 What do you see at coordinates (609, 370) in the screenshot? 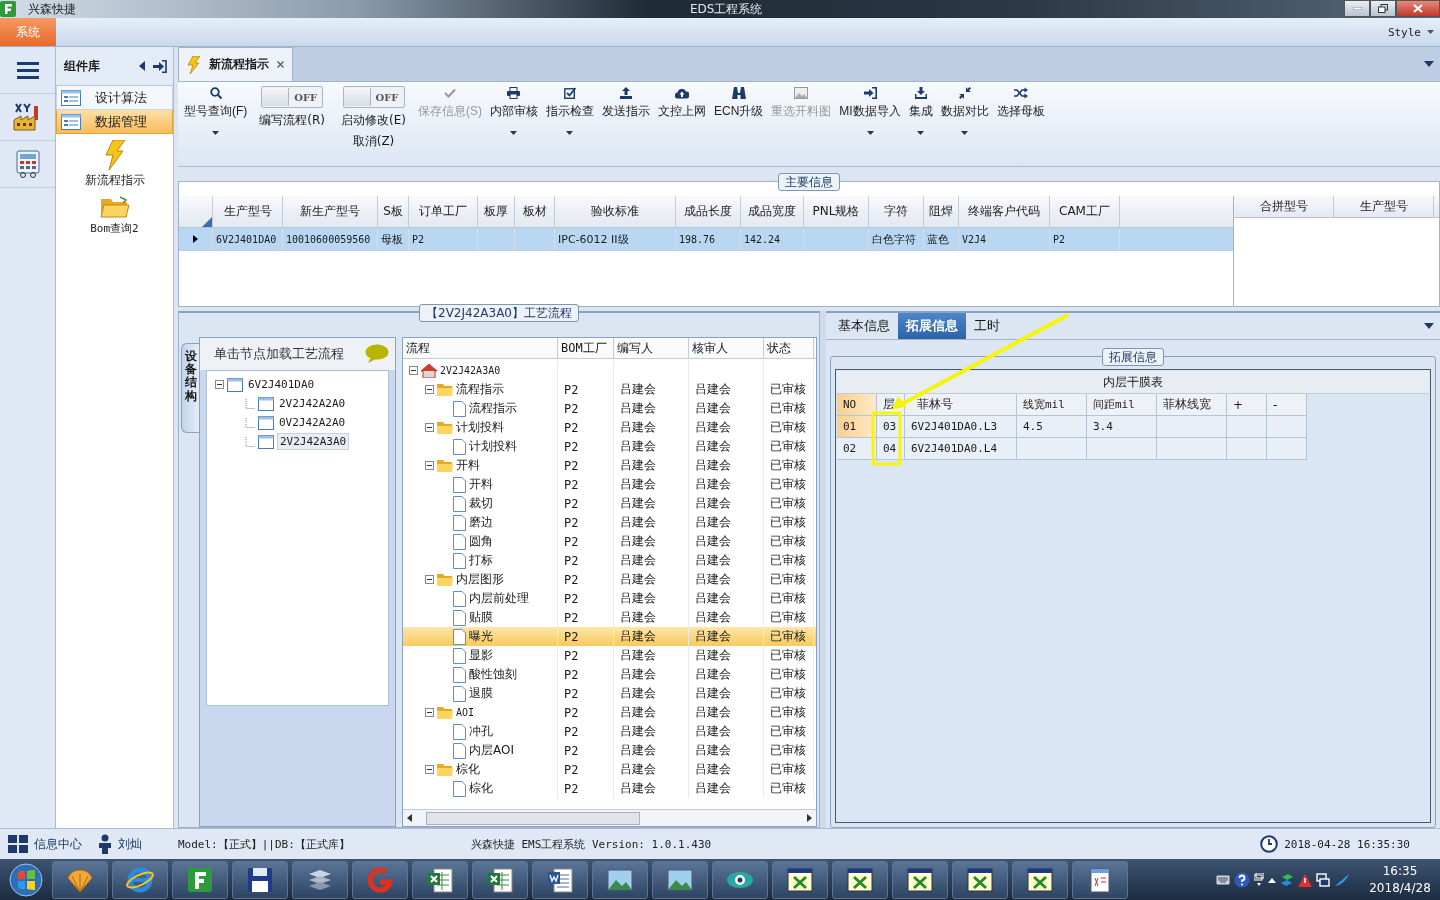
I see `tree-row: 2V2J42A3A0` at bounding box center [609, 370].